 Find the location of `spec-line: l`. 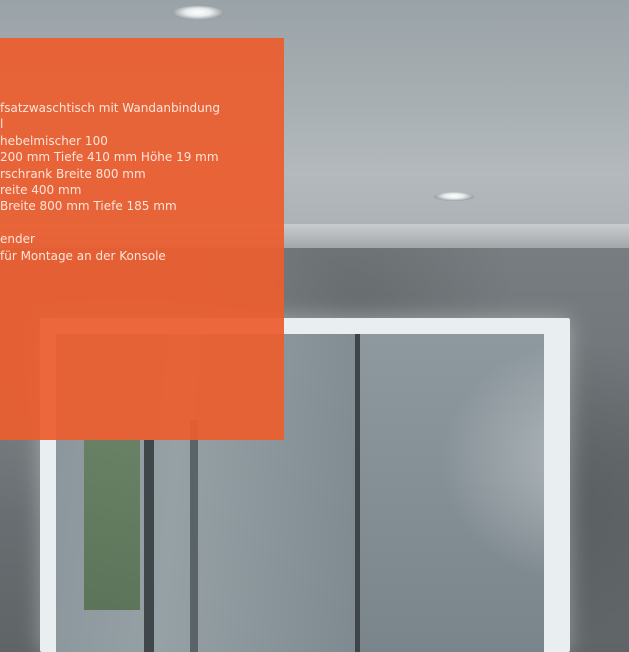

spec-line: l is located at coordinates (2, 124).